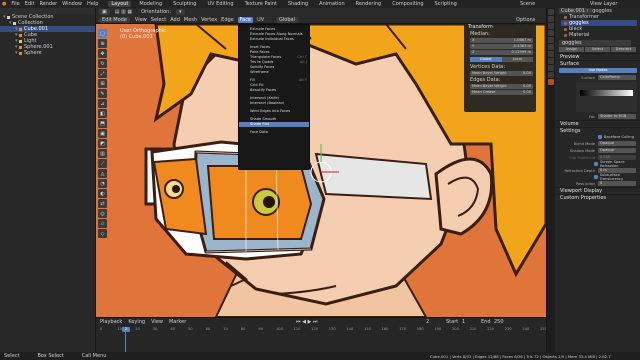  I want to click on modifier-tab-icon, so click(551, 61).